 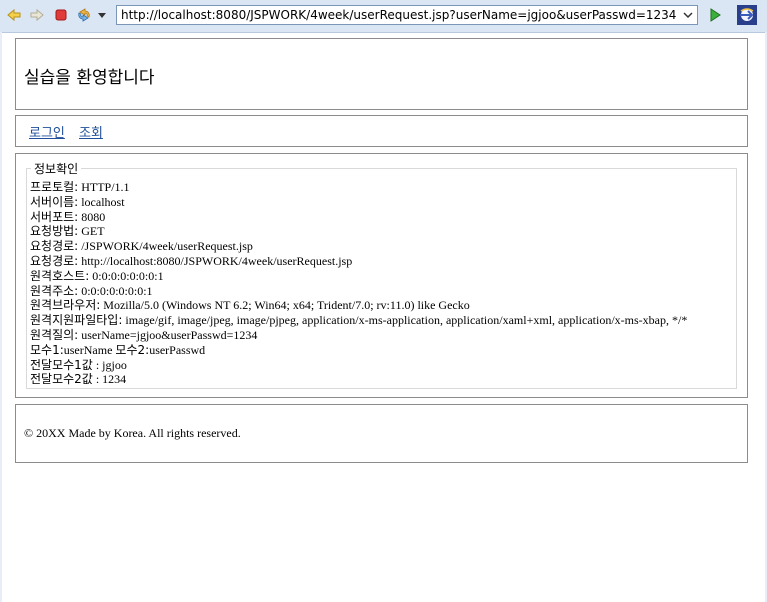 What do you see at coordinates (91, 290) in the screenshot?
I see `info-row-remote-addr: 원격주소: 0:0:0:0:0:0:0:1` at bounding box center [91, 290].